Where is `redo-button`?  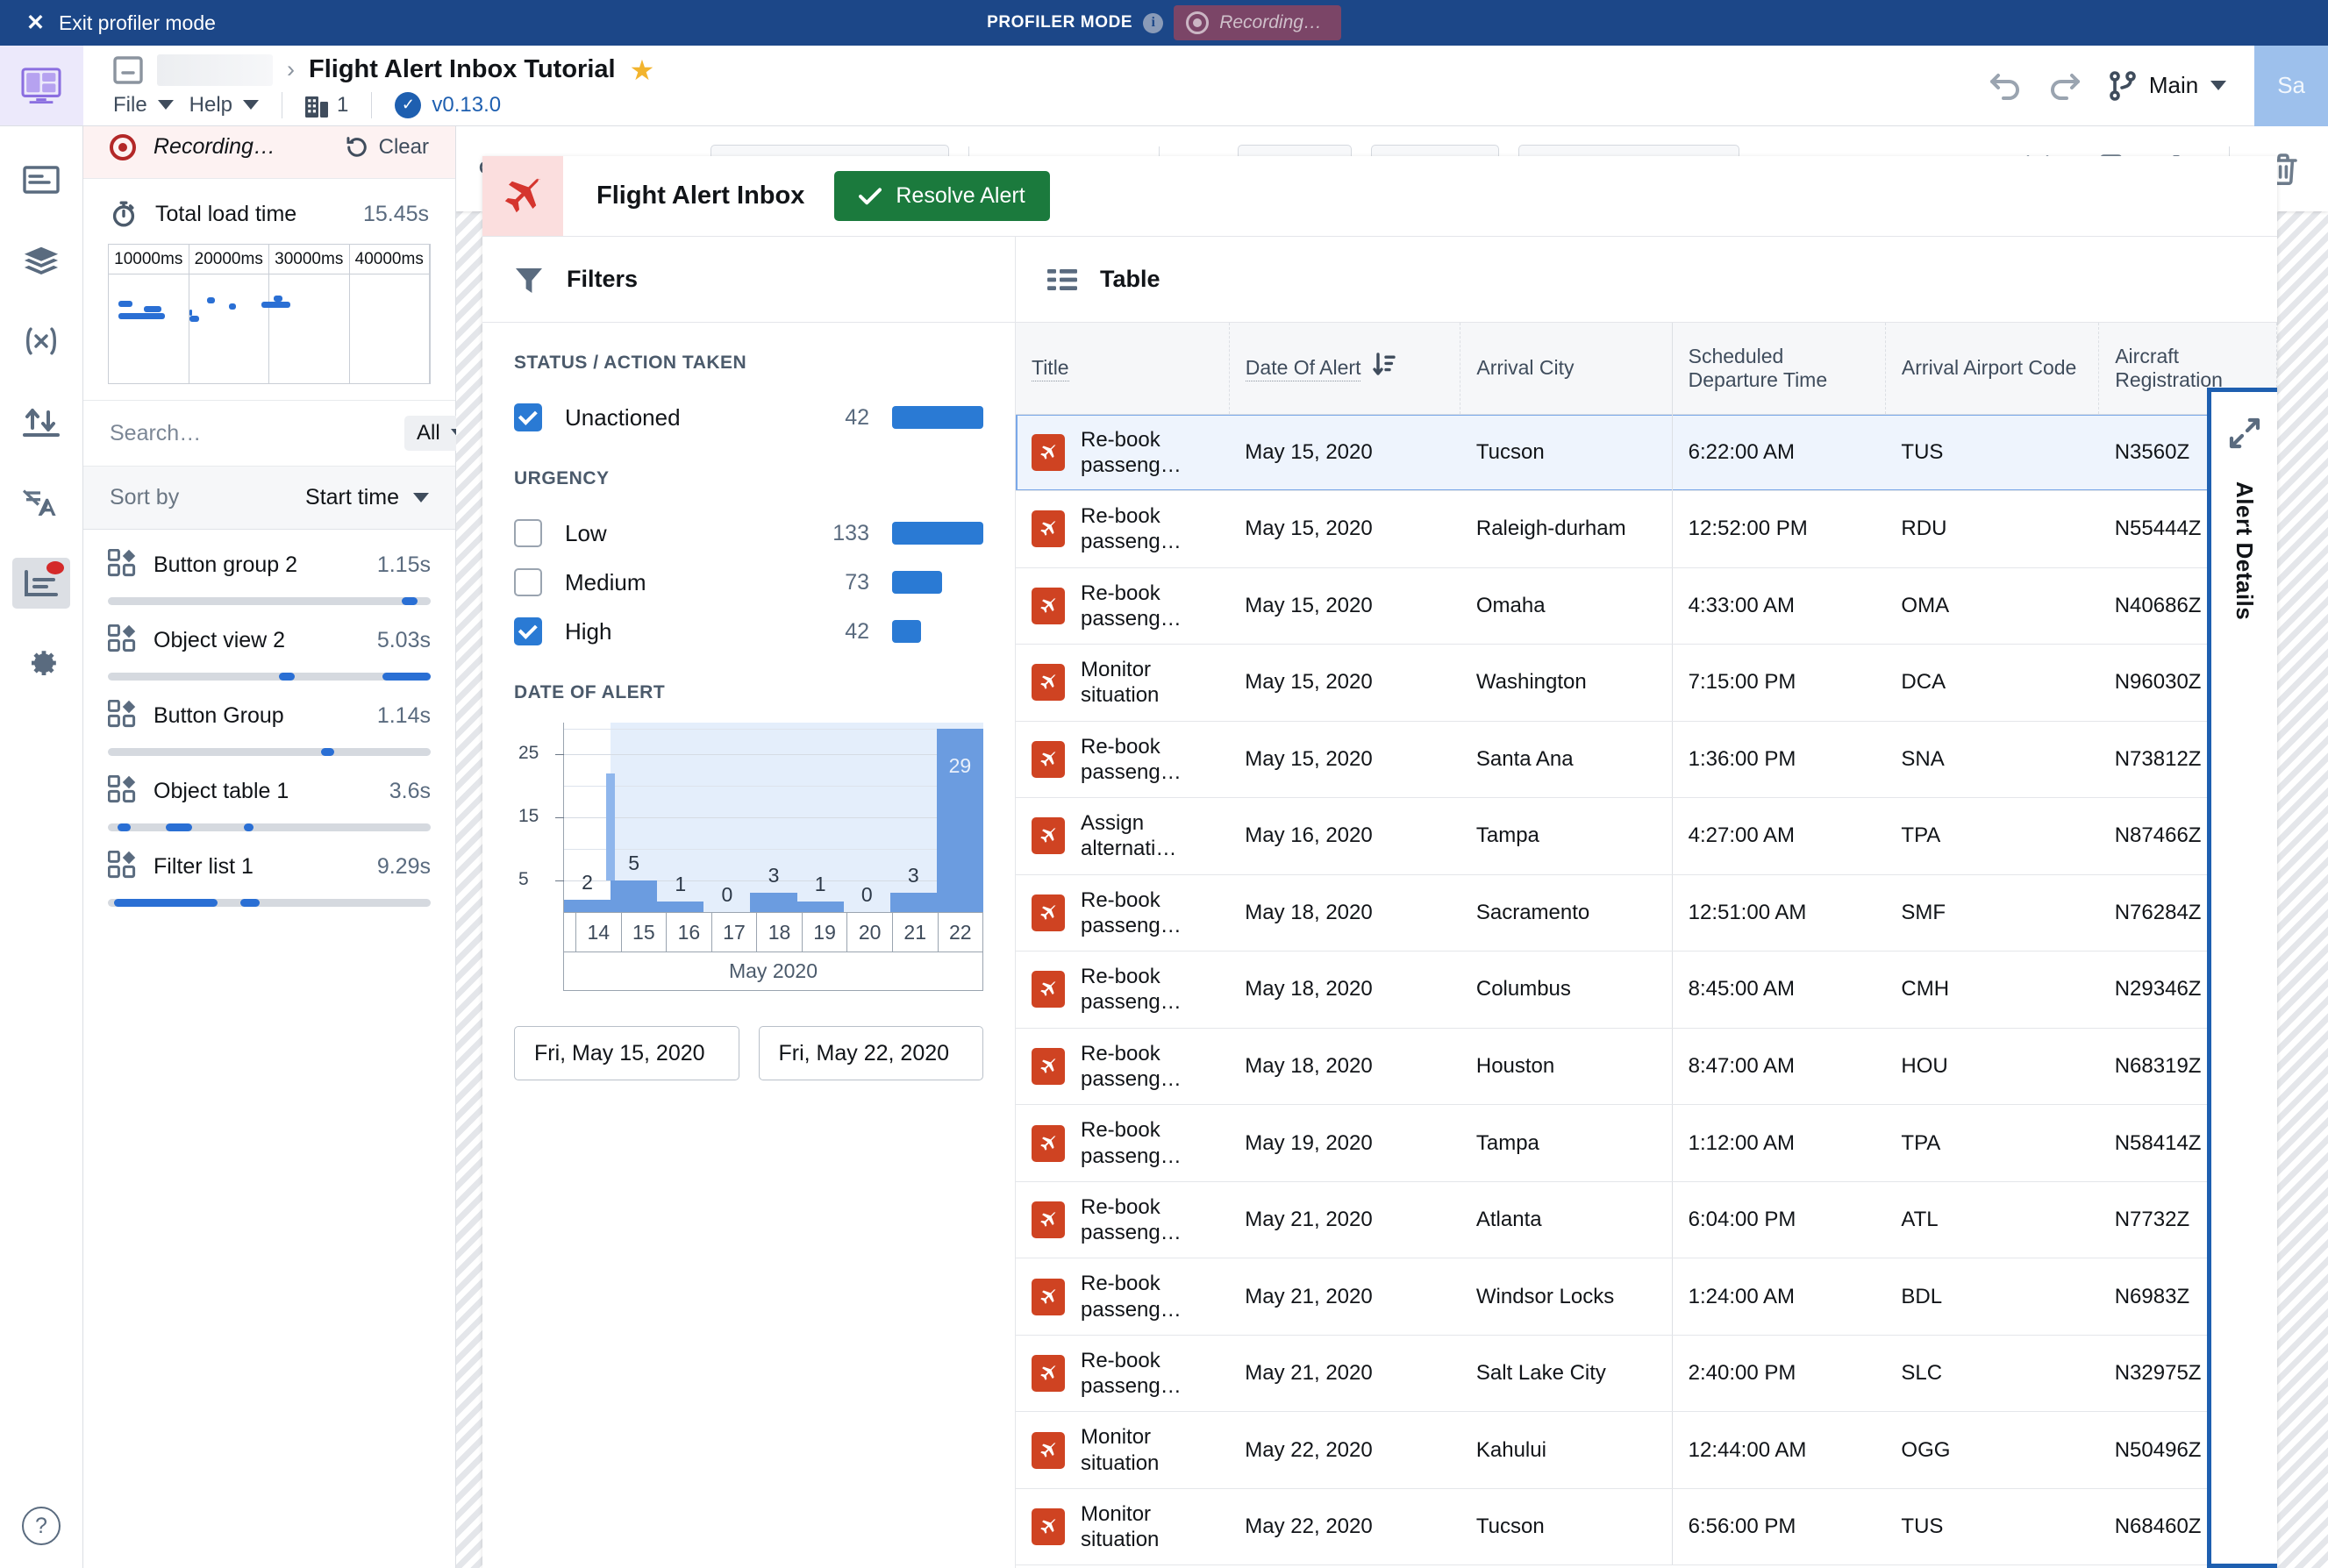 redo-button is located at coordinates (2065, 86).